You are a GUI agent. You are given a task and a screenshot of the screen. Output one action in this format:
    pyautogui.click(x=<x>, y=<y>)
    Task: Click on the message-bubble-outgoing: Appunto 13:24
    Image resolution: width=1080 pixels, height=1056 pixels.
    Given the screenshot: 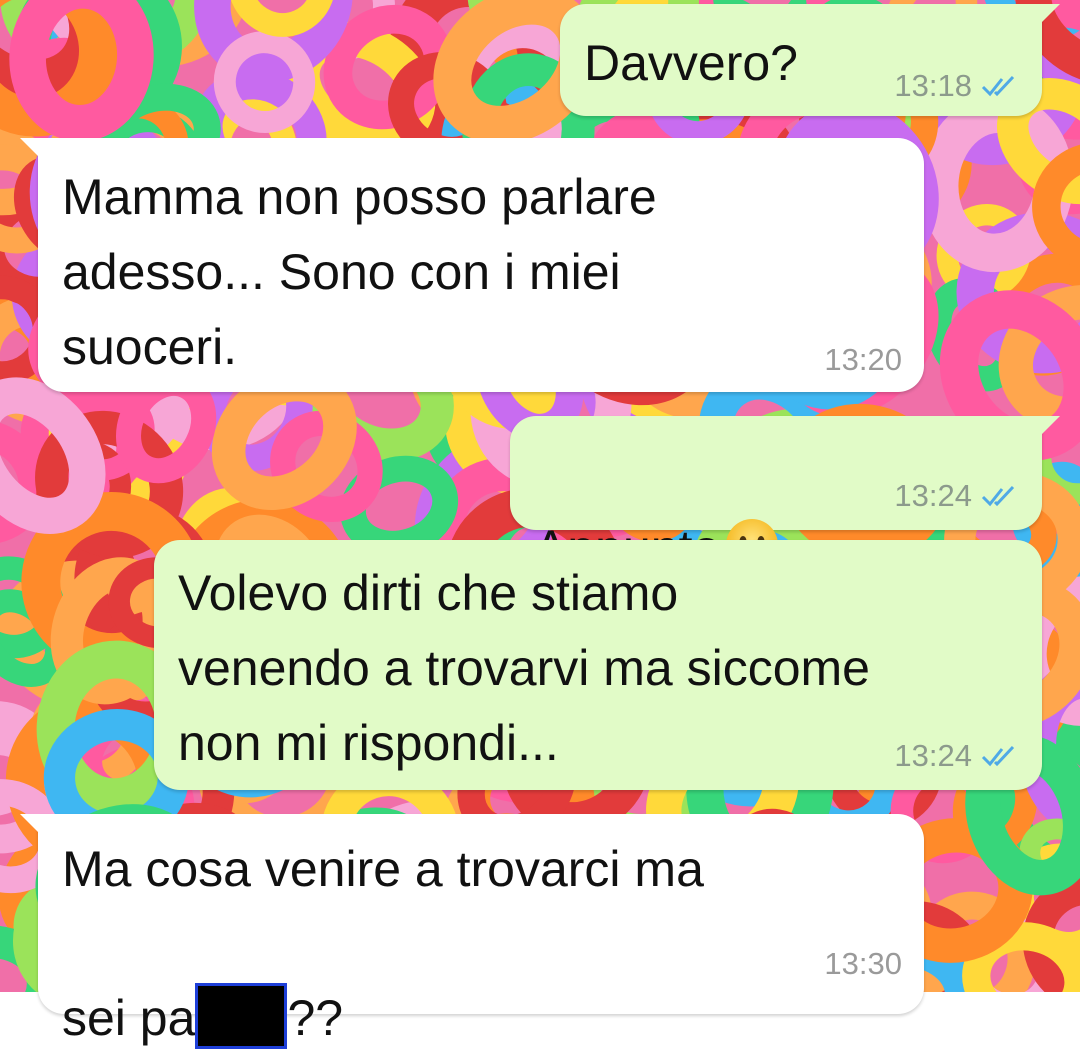 What is the action you would take?
    pyautogui.click(x=785, y=496)
    